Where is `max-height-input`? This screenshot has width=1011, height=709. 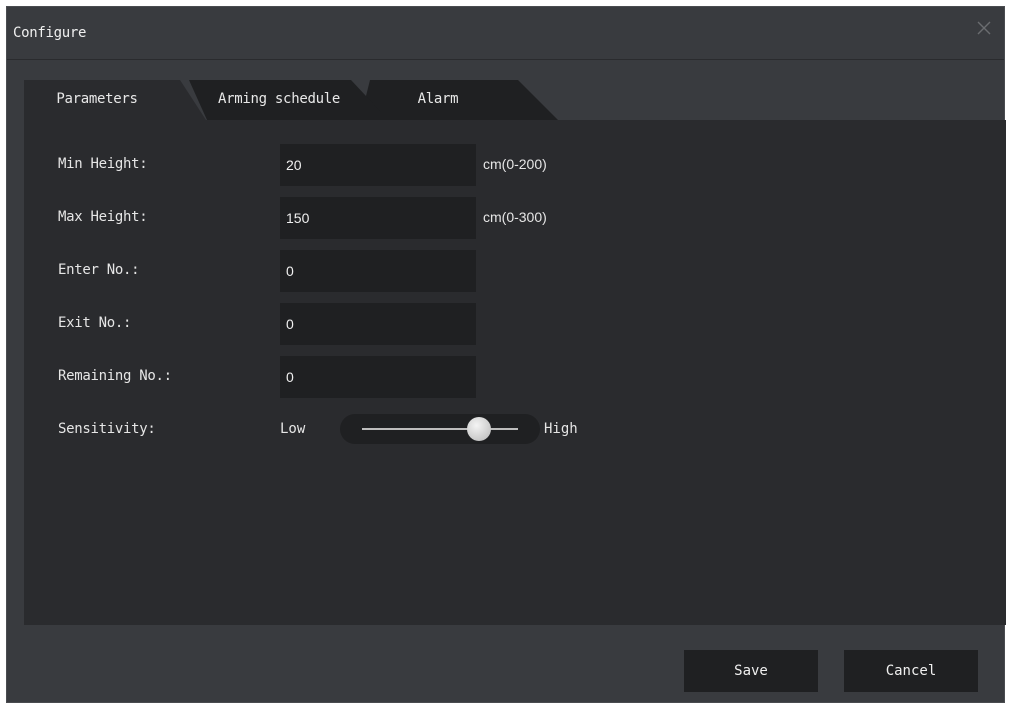
max-height-input is located at coordinates (378, 218).